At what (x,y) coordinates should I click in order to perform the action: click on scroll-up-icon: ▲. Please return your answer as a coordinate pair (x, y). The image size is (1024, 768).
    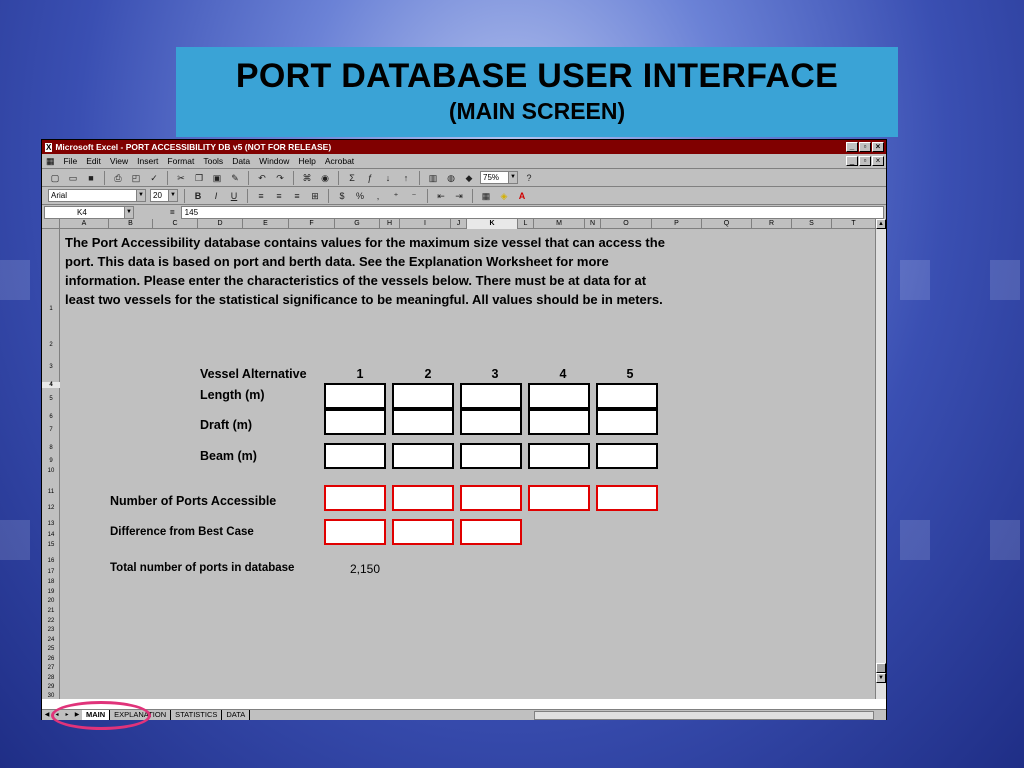
    Looking at the image, I should click on (881, 224).